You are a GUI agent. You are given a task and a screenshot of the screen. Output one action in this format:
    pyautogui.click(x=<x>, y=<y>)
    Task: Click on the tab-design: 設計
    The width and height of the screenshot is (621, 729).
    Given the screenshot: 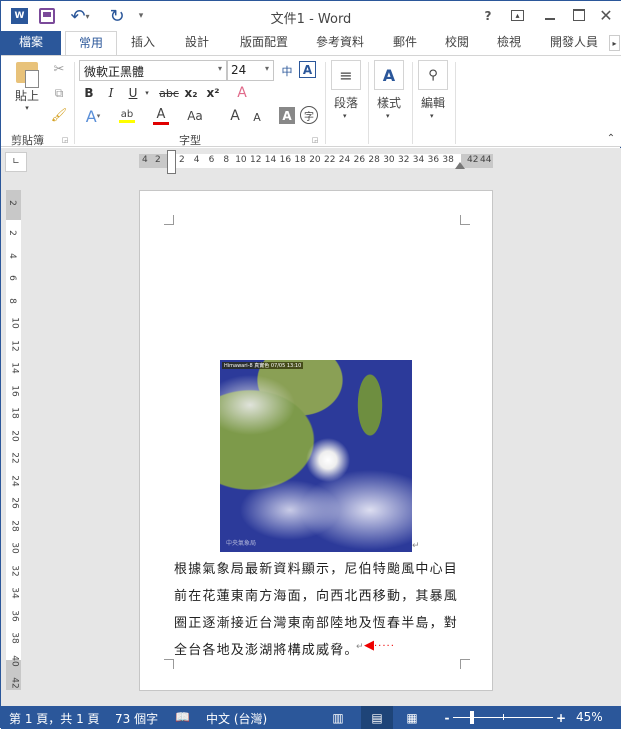 What is the action you would take?
    pyautogui.click(x=197, y=43)
    